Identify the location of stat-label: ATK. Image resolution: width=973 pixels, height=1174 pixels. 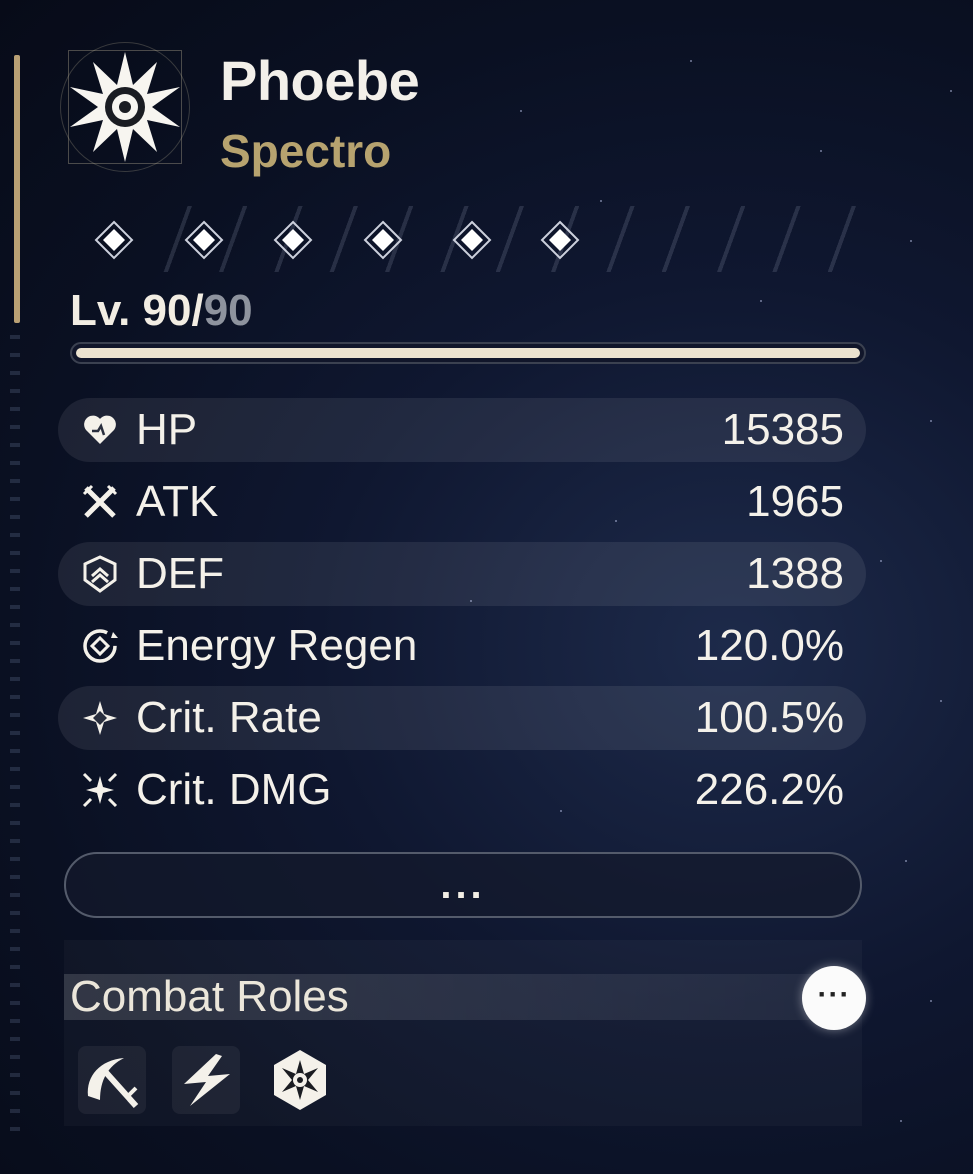
(177, 501).